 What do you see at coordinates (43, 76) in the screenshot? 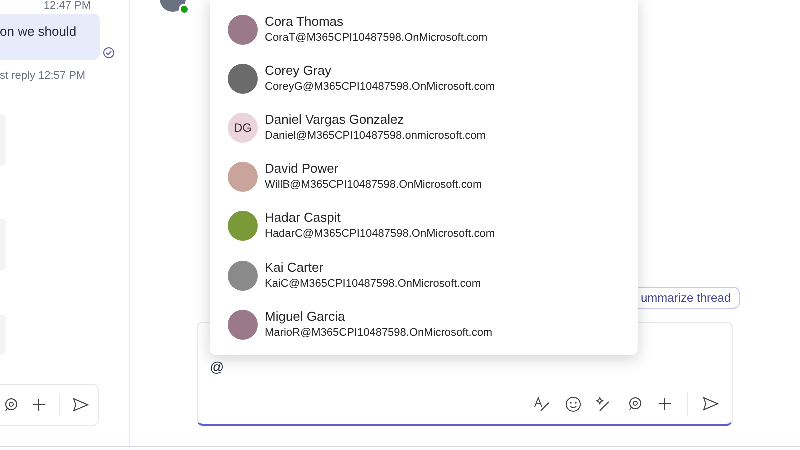
I see `last-reply-time: st reply 12:57 PM` at bounding box center [43, 76].